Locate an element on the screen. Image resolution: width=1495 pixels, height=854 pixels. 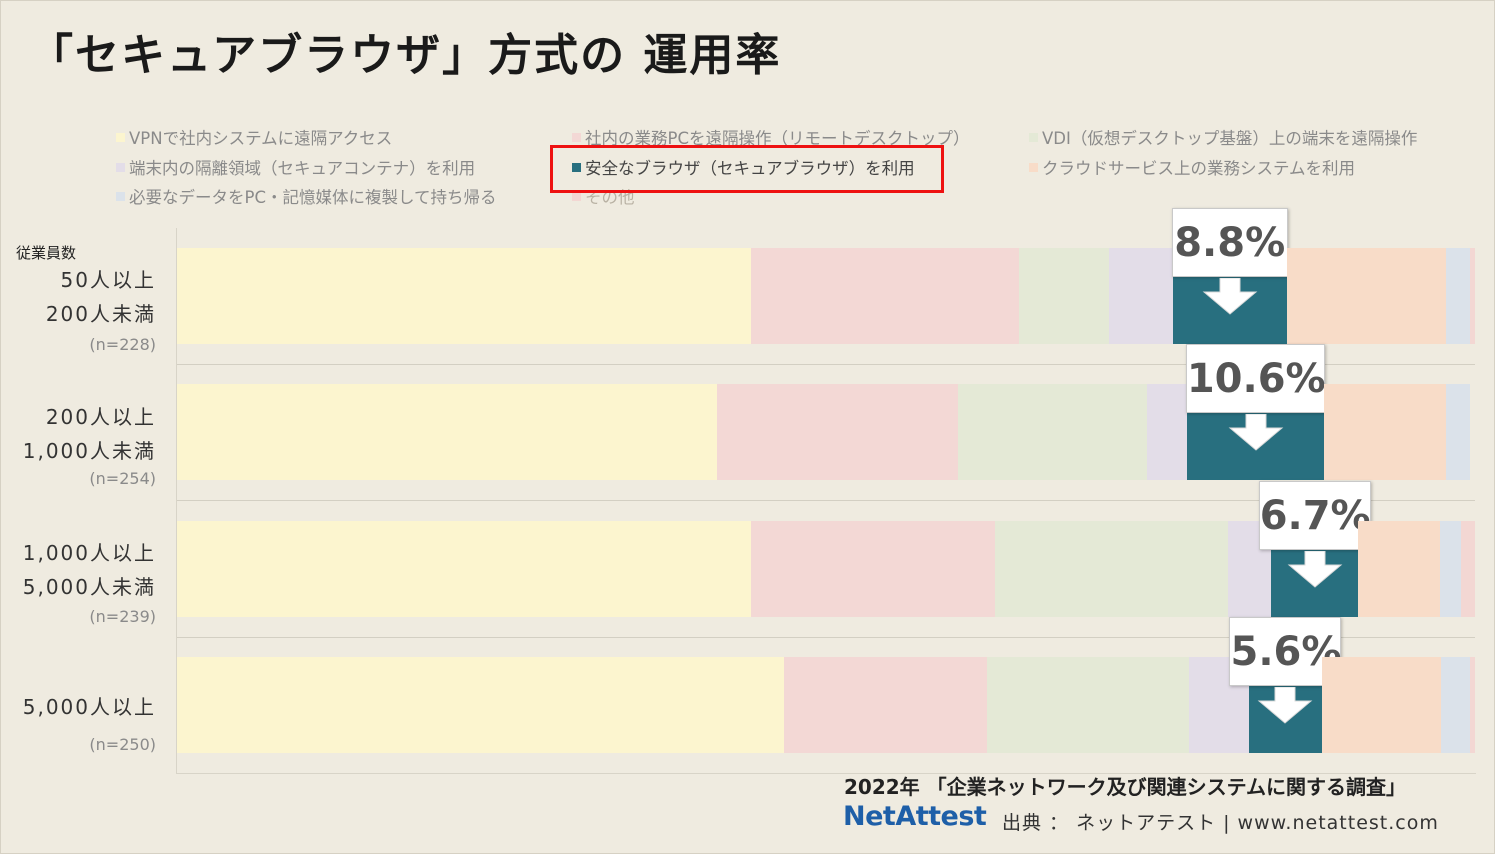
source-survey: 2022年 「企業ネットワーク及び関連システムに関する調査」 is located at coordinates (1125, 787).